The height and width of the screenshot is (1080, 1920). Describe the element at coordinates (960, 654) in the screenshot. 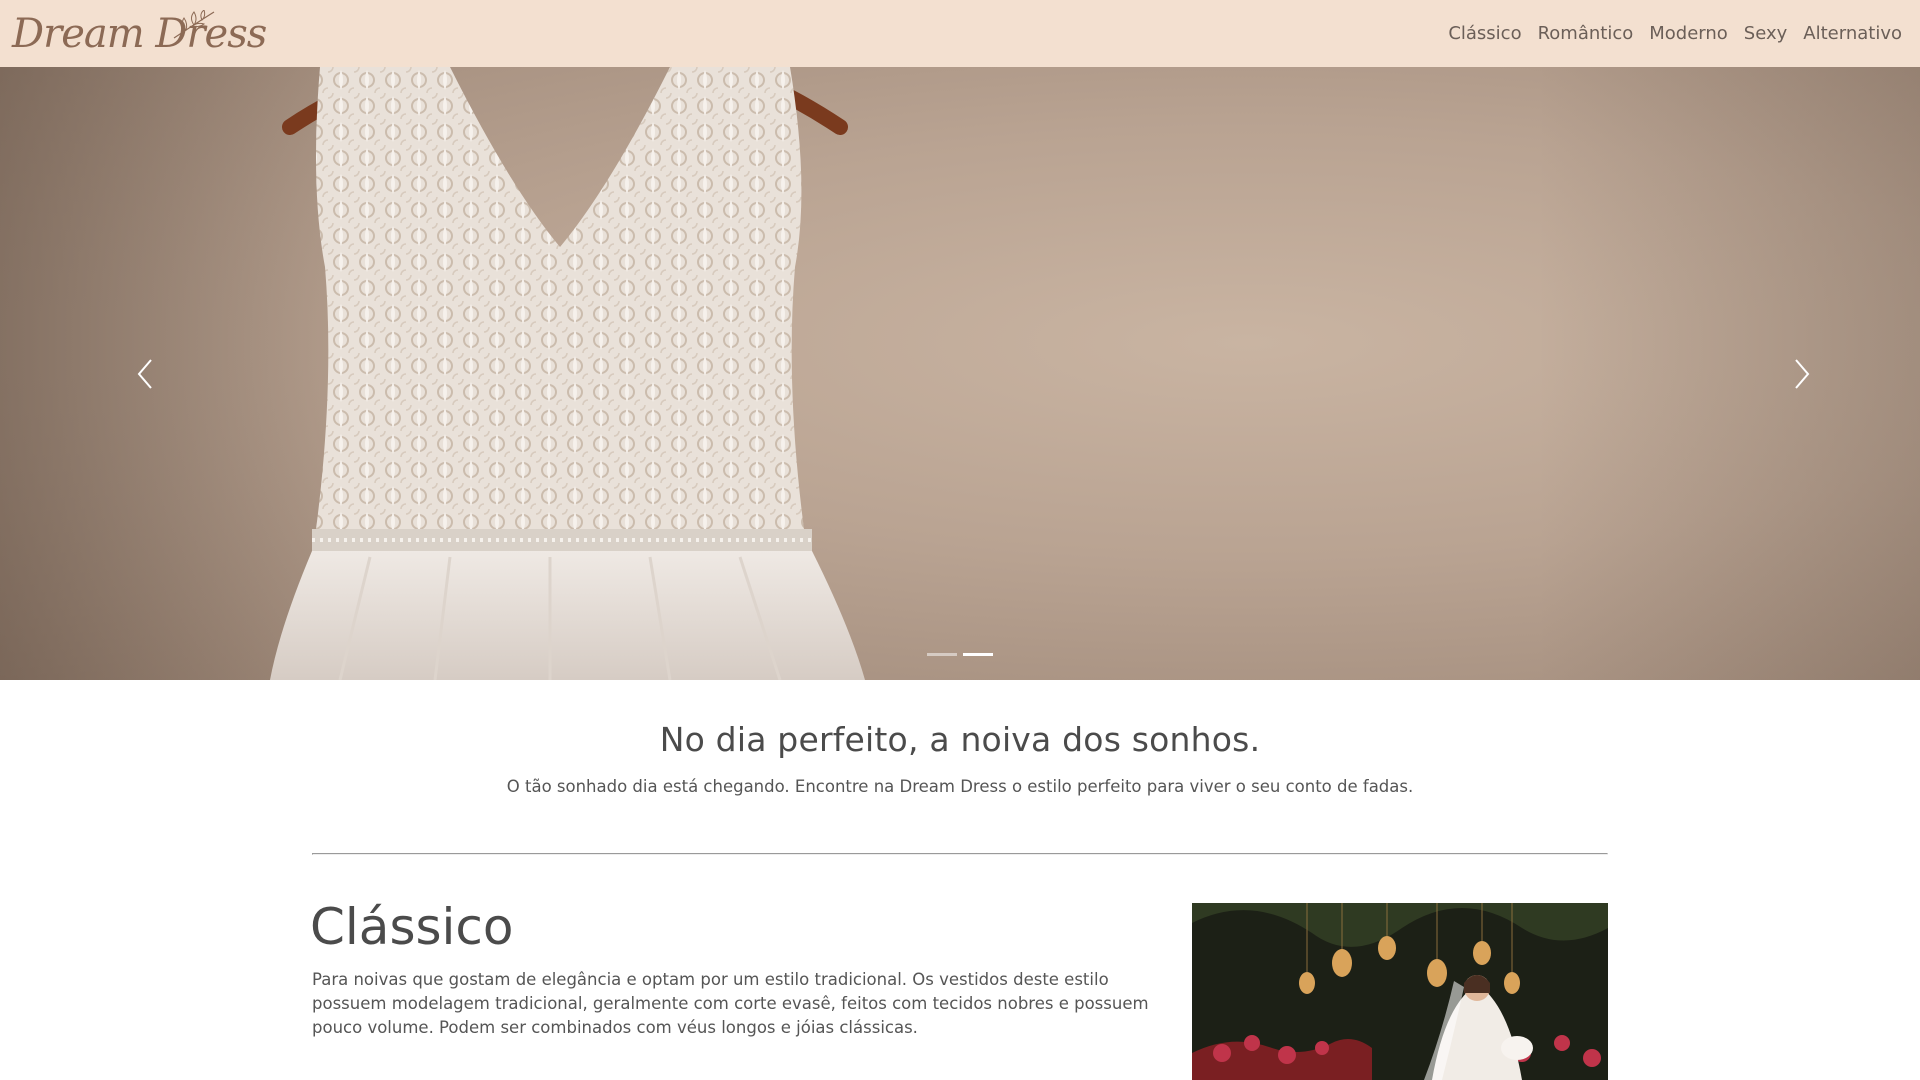

I see `carousel-indicators` at that location.